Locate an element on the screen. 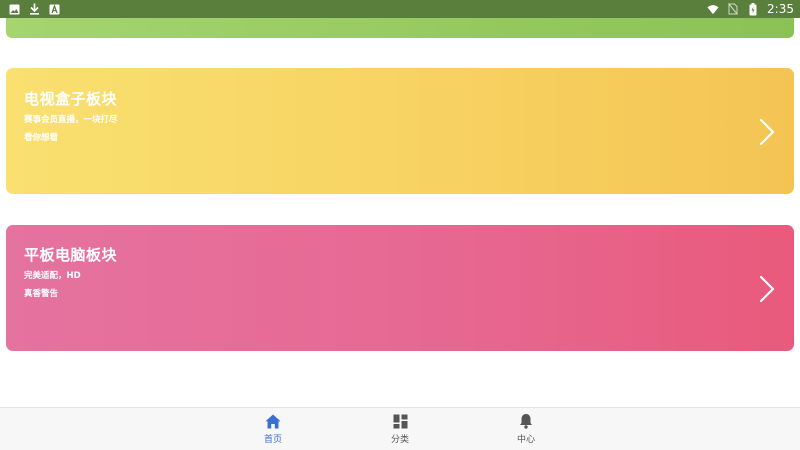 This screenshot has width=800, height=450. card-title: 电视盒子板块 is located at coordinates (71, 99).